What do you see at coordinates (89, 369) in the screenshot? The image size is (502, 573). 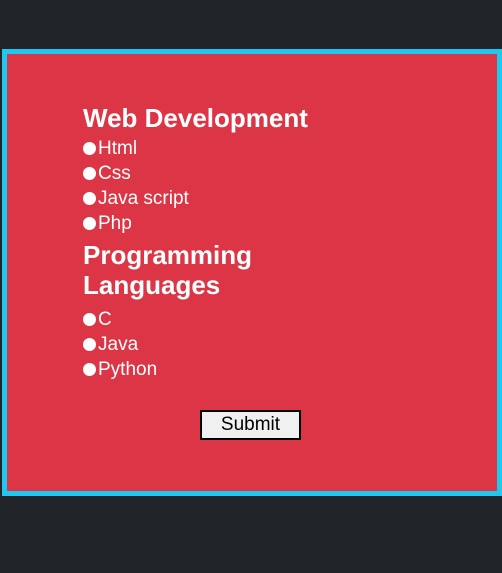 I see `radio-python` at bounding box center [89, 369].